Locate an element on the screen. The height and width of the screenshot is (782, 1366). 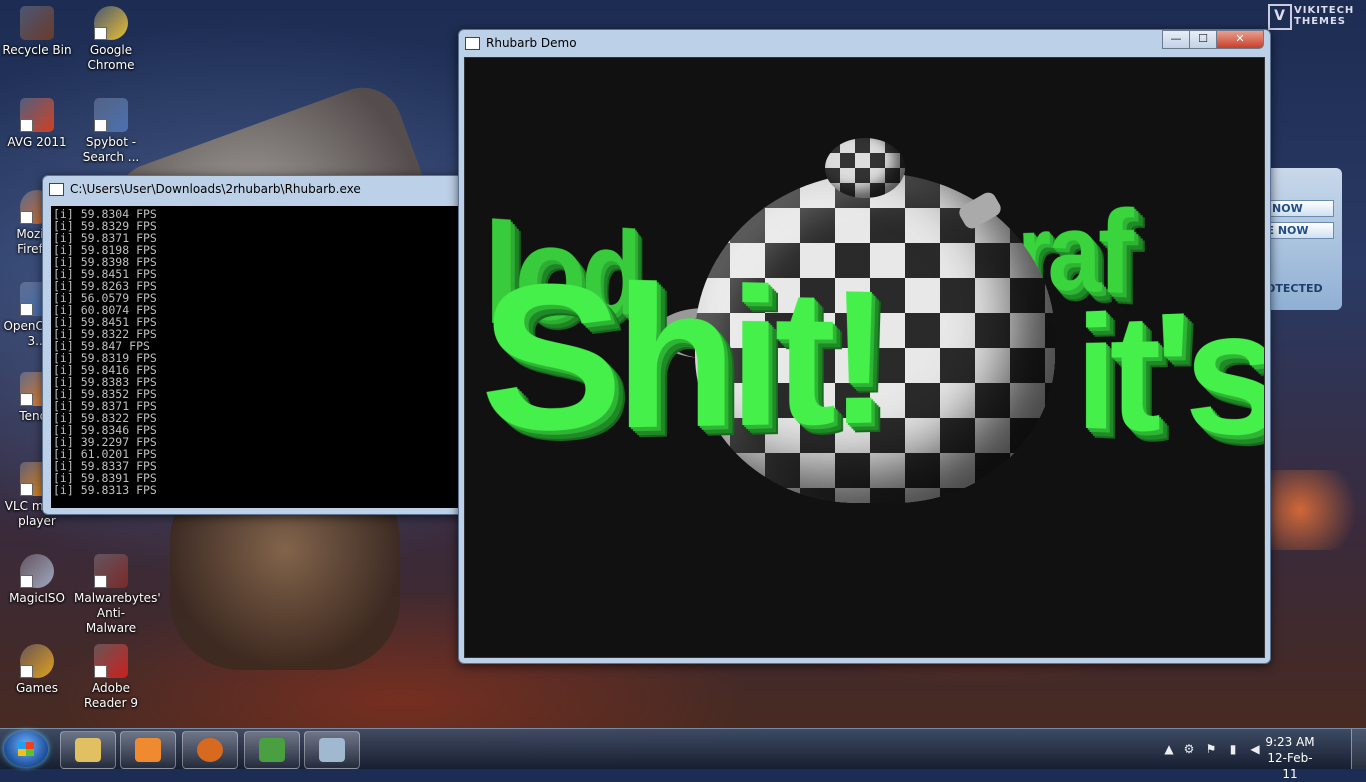
close-button: ✕ is located at coordinates (1240, 39).